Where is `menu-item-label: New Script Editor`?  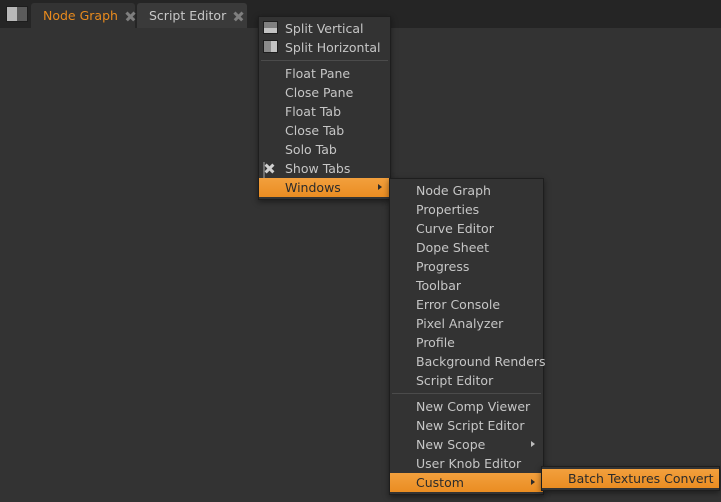
menu-item-label: New Script Editor is located at coordinates (470, 425).